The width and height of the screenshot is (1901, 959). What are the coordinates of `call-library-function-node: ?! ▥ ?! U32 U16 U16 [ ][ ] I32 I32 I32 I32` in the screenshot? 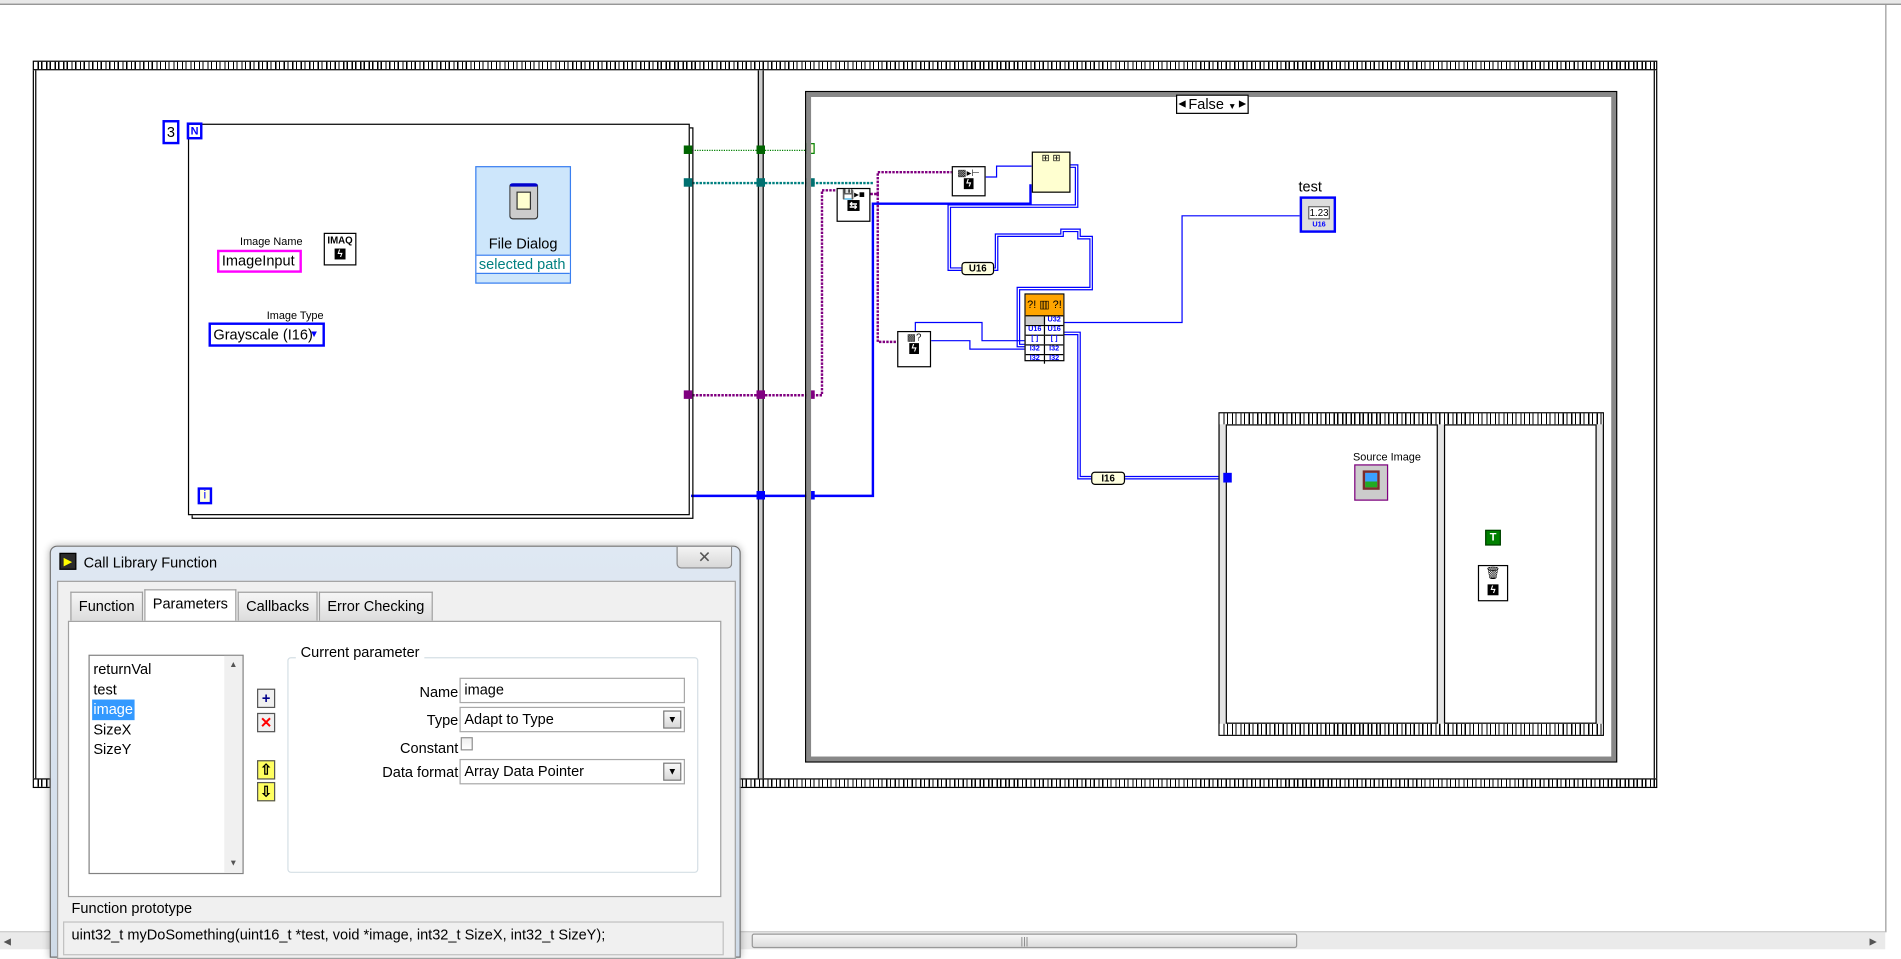 It's located at (1044, 328).